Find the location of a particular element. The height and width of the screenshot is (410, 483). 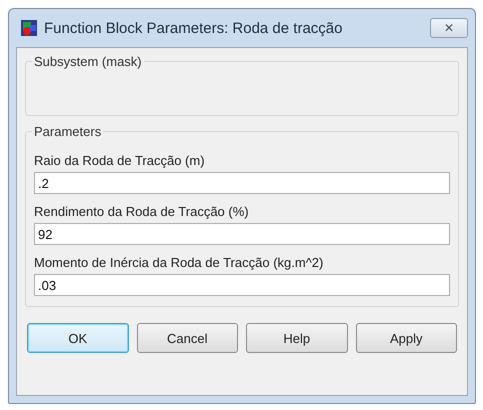

dialog-button: Cancel is located at coordinates (187, 338).